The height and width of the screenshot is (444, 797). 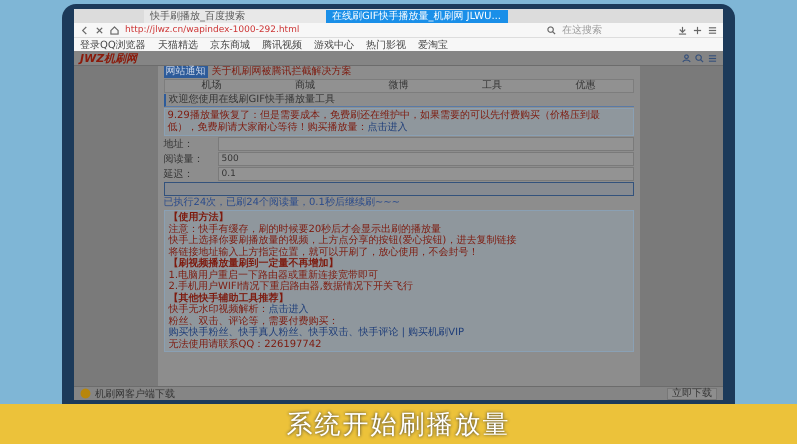 I want to click on nav-item: 商城, so click(x=305, y=86).